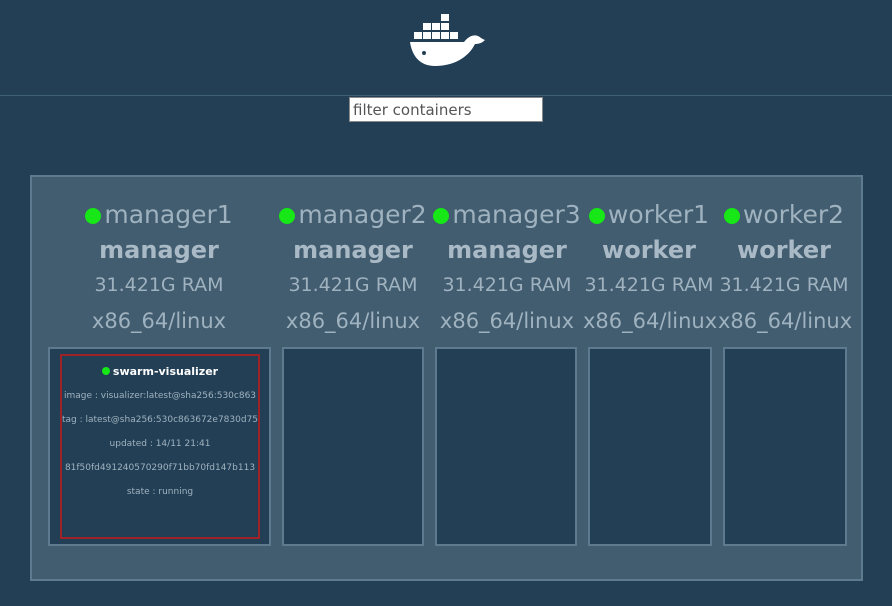 This screenshot has height=606, width=892. I want to click on task-id: 81f50fd491240570290f71bb70fd147b113, so click(160, 468).